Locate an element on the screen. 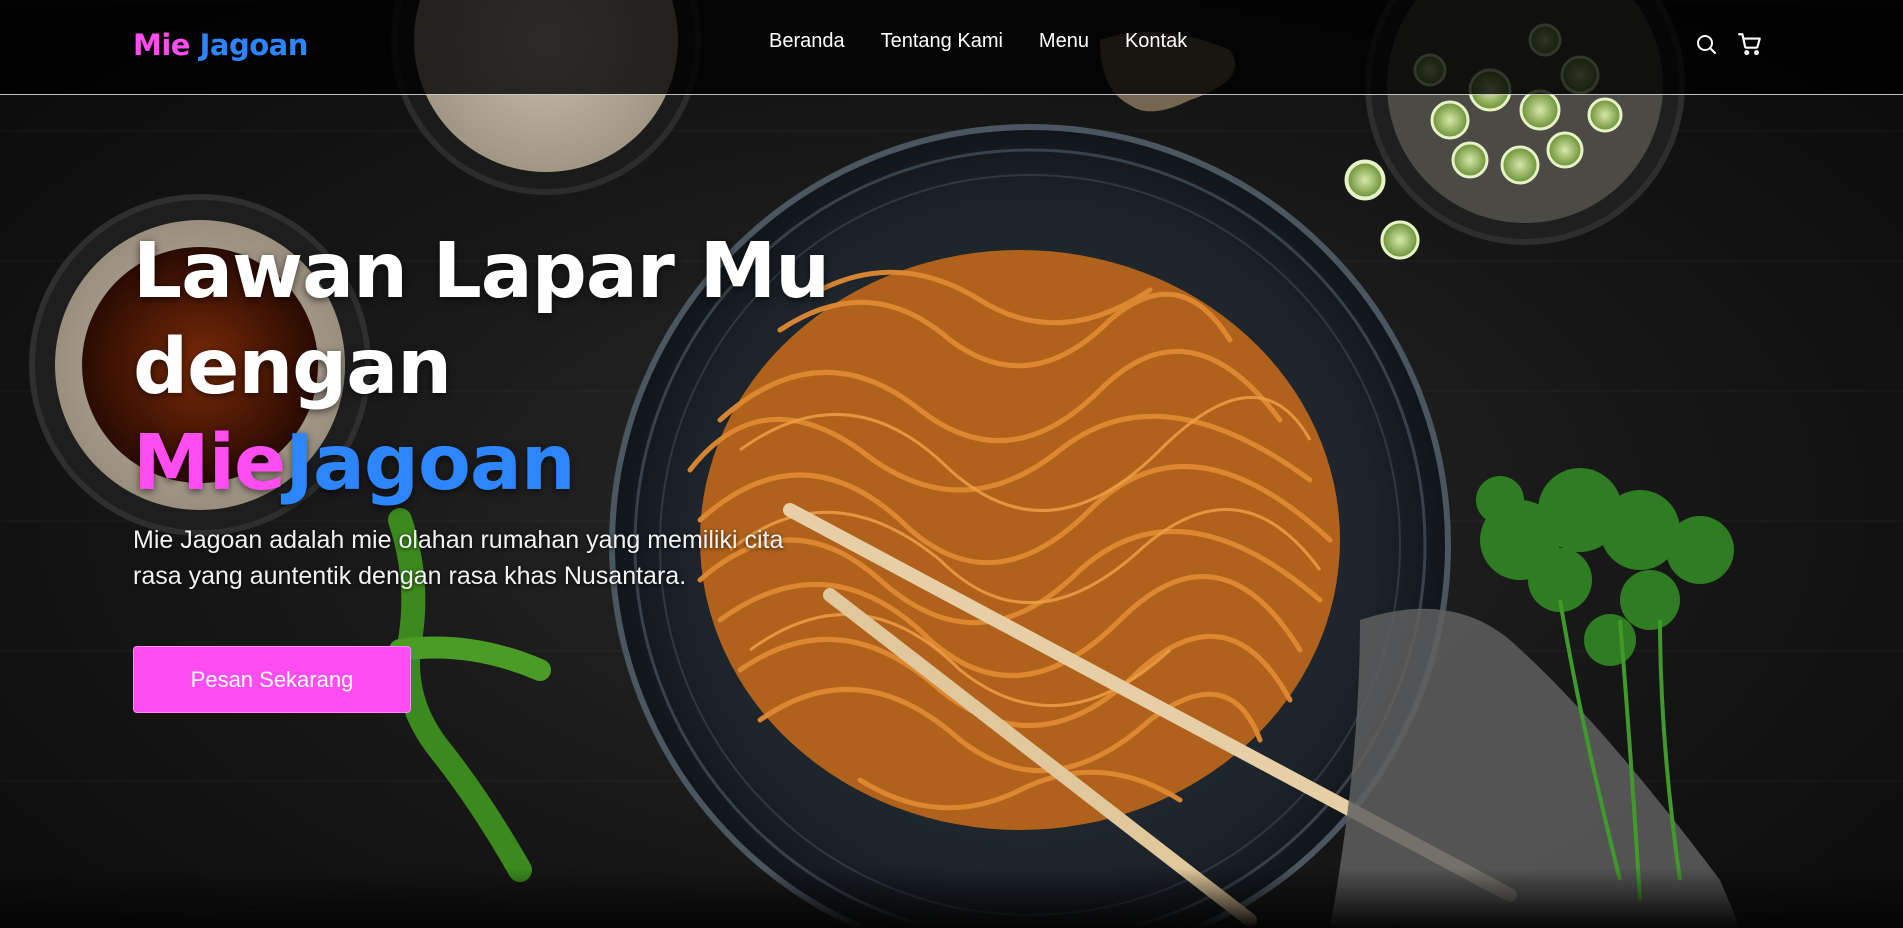 This screenshot has width=1903, height=928. brand-logo: Mie Jagoan is located at coordinates (220, 45).